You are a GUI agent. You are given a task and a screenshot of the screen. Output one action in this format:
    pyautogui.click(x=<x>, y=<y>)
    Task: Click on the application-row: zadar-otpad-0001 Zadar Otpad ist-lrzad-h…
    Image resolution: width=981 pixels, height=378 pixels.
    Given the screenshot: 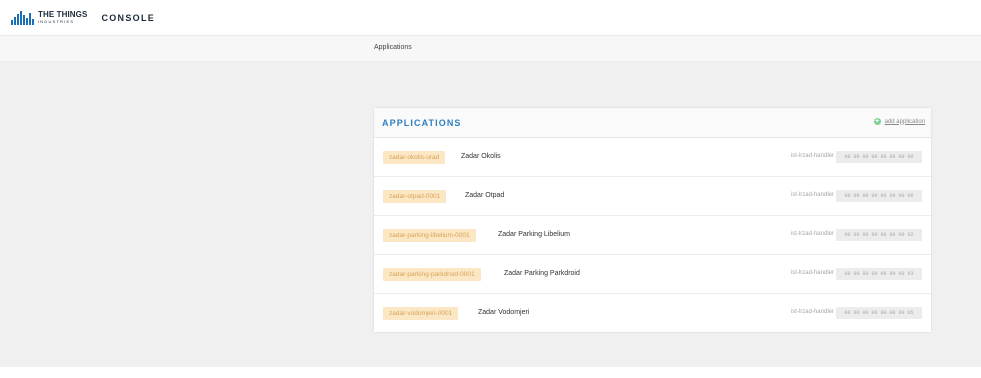 What is the action you would take?
    pyautogui.click(x=652, y=196)
    